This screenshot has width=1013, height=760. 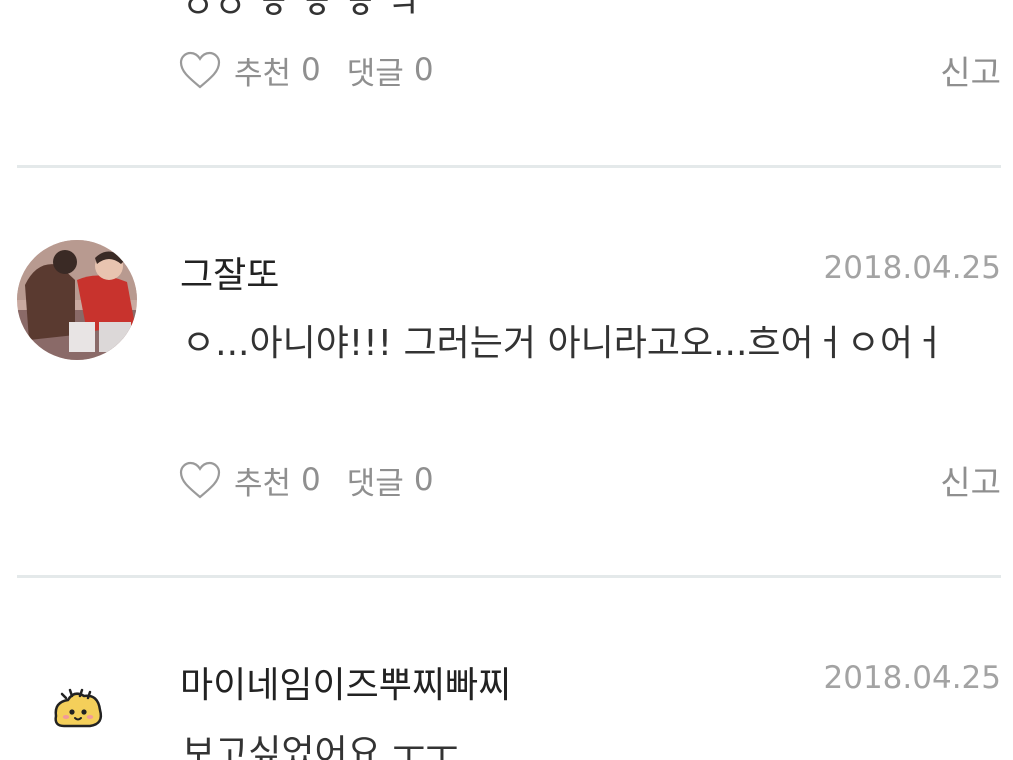 I want to click on comment-text: 보고싶었어요 ㅜㅜ, so click(x=320, y=746).